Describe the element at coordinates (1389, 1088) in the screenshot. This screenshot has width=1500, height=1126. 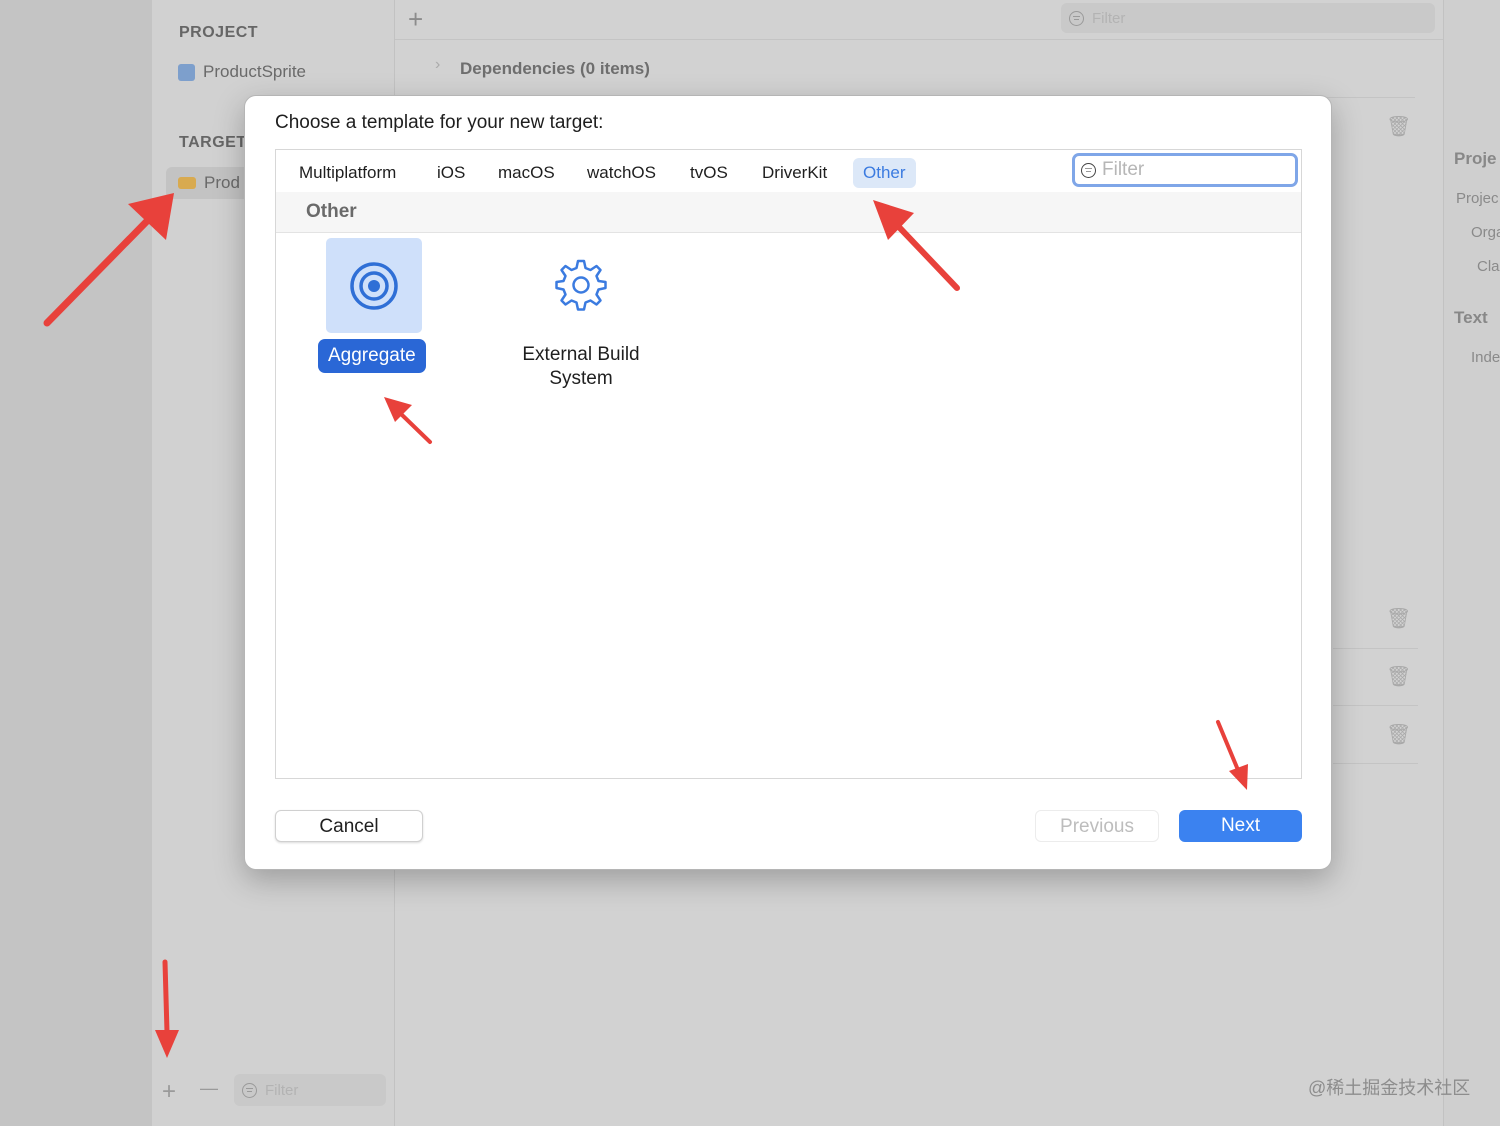
I see `watermark: @稀土掘金技术社区` at that location.